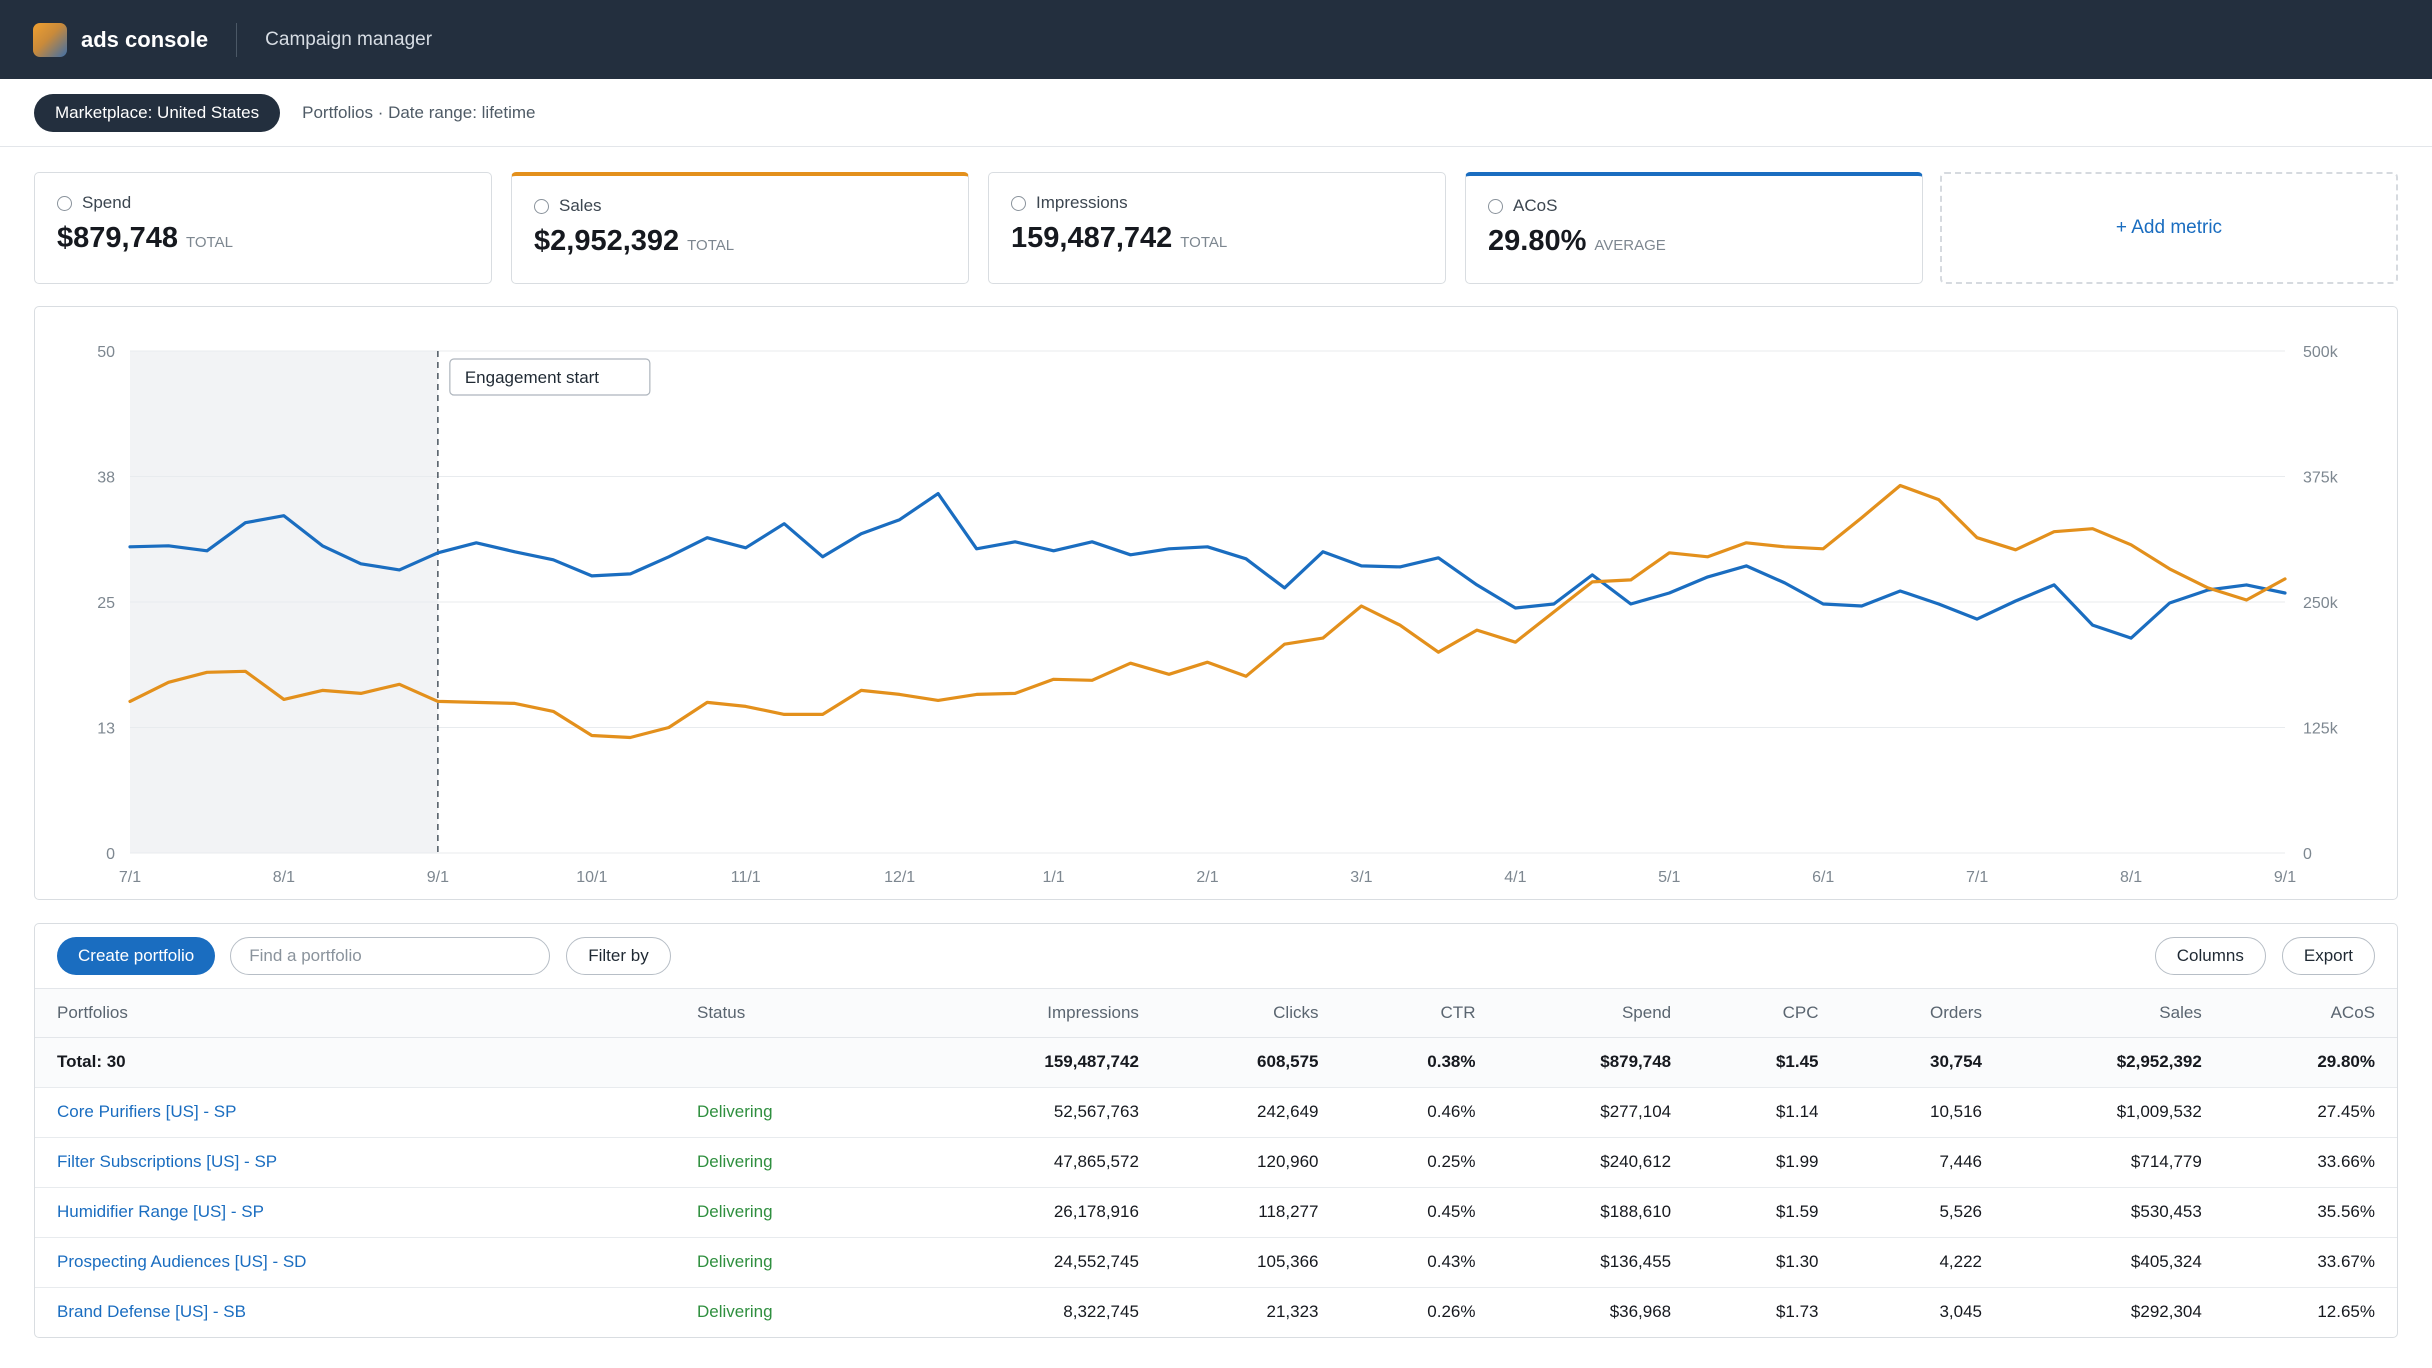 Image resolution: width=2432 pixels, height=1368 pixels. What do you see at coordinates (2113, 1013) in the screenshot?
I see `column-header-sales: Sales` at bounding box center [2113, 1013].